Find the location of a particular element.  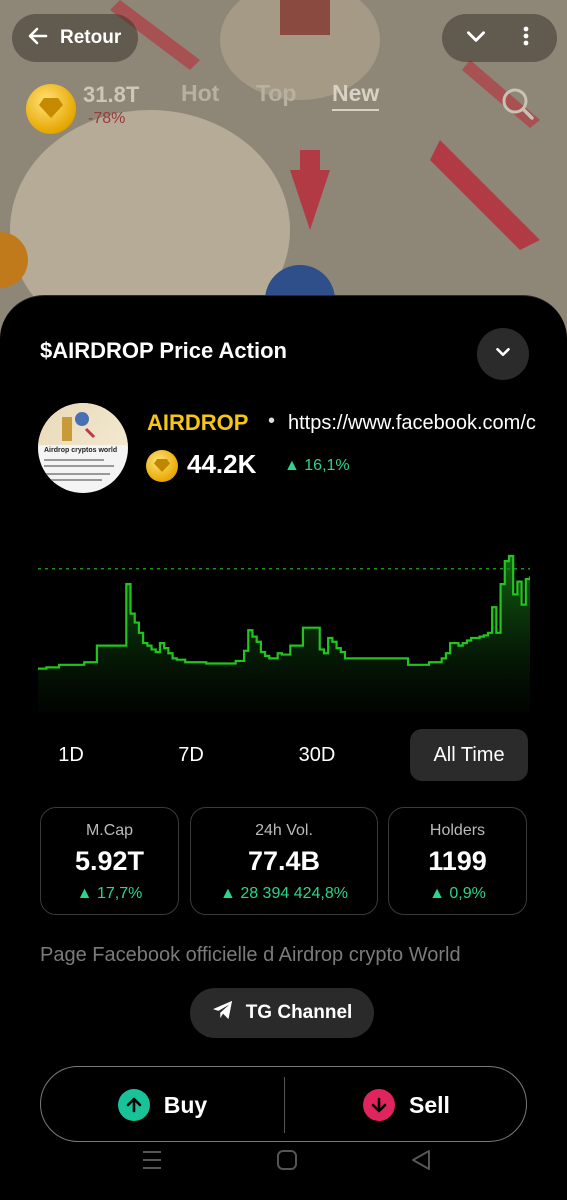

tab-new: New is located at coordinates (356, 95).